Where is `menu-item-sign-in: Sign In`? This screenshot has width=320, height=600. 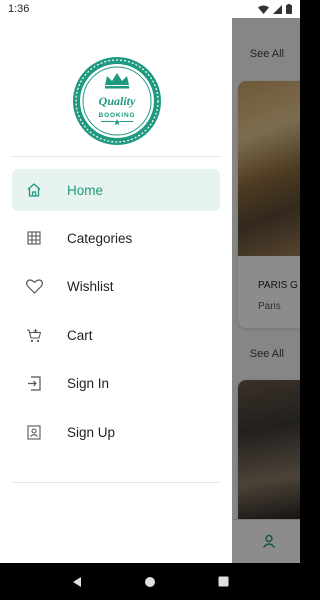
menu-item-sign-in: Sign In is located at coordinates (116, 383).